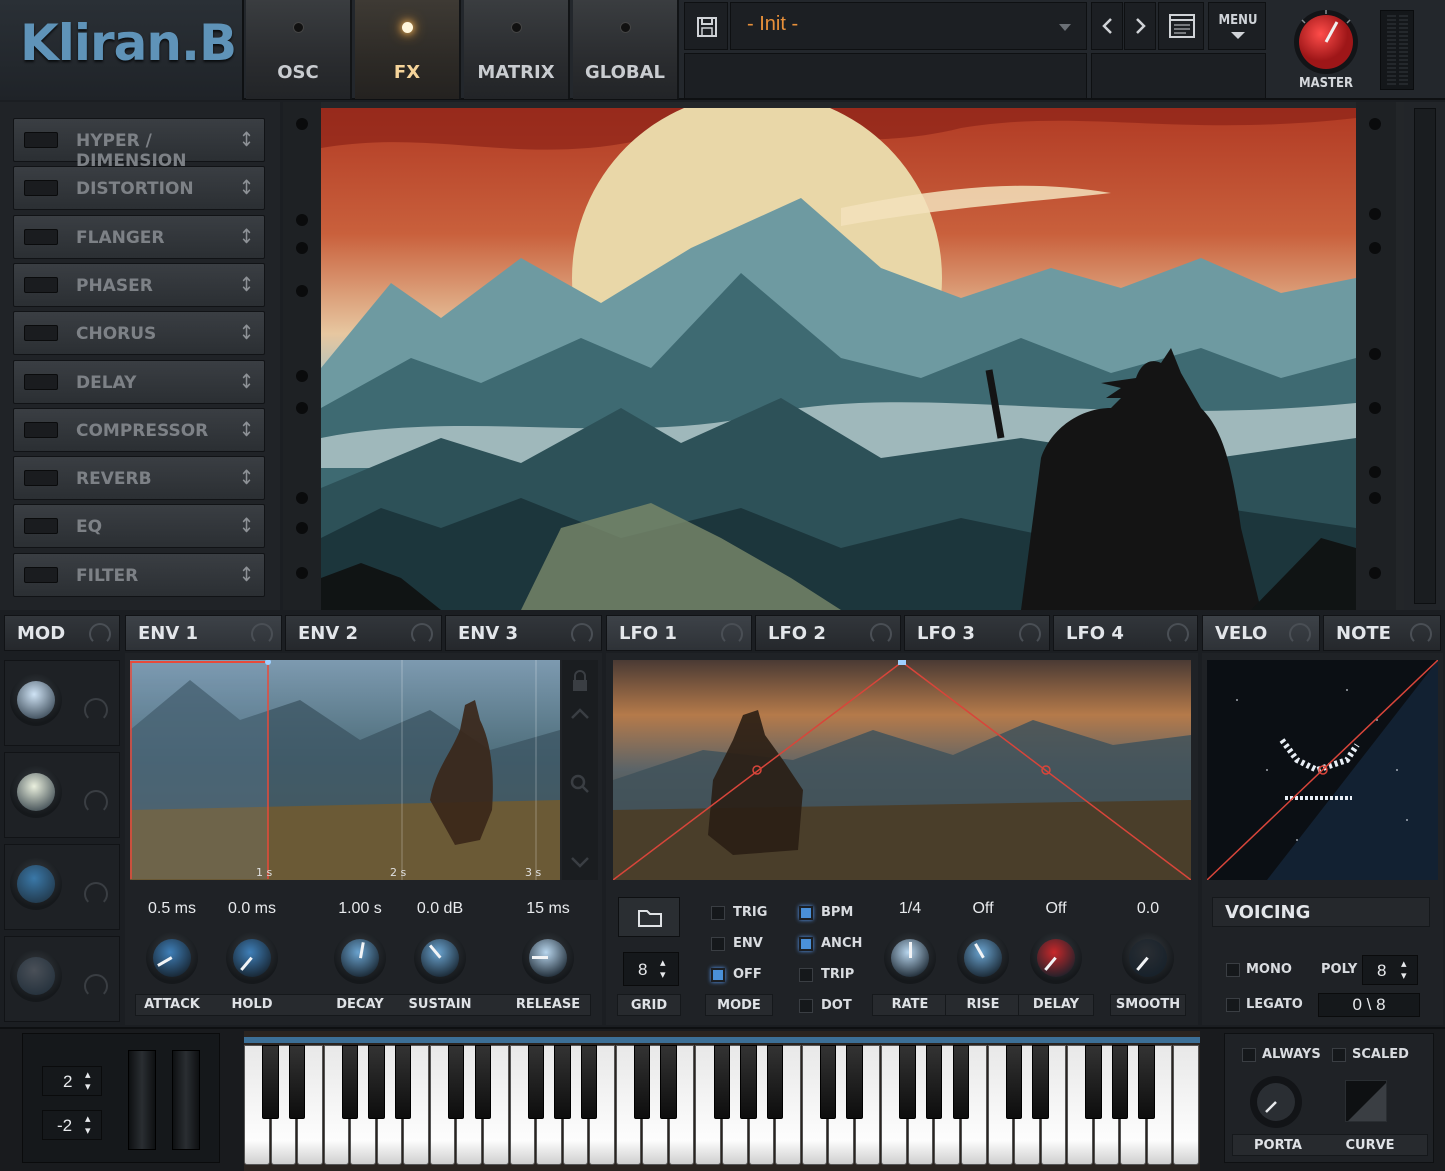  Describe the element at coordinates (1339, 1055) in the screenshot. I see `scaled-checkbox` at that location.